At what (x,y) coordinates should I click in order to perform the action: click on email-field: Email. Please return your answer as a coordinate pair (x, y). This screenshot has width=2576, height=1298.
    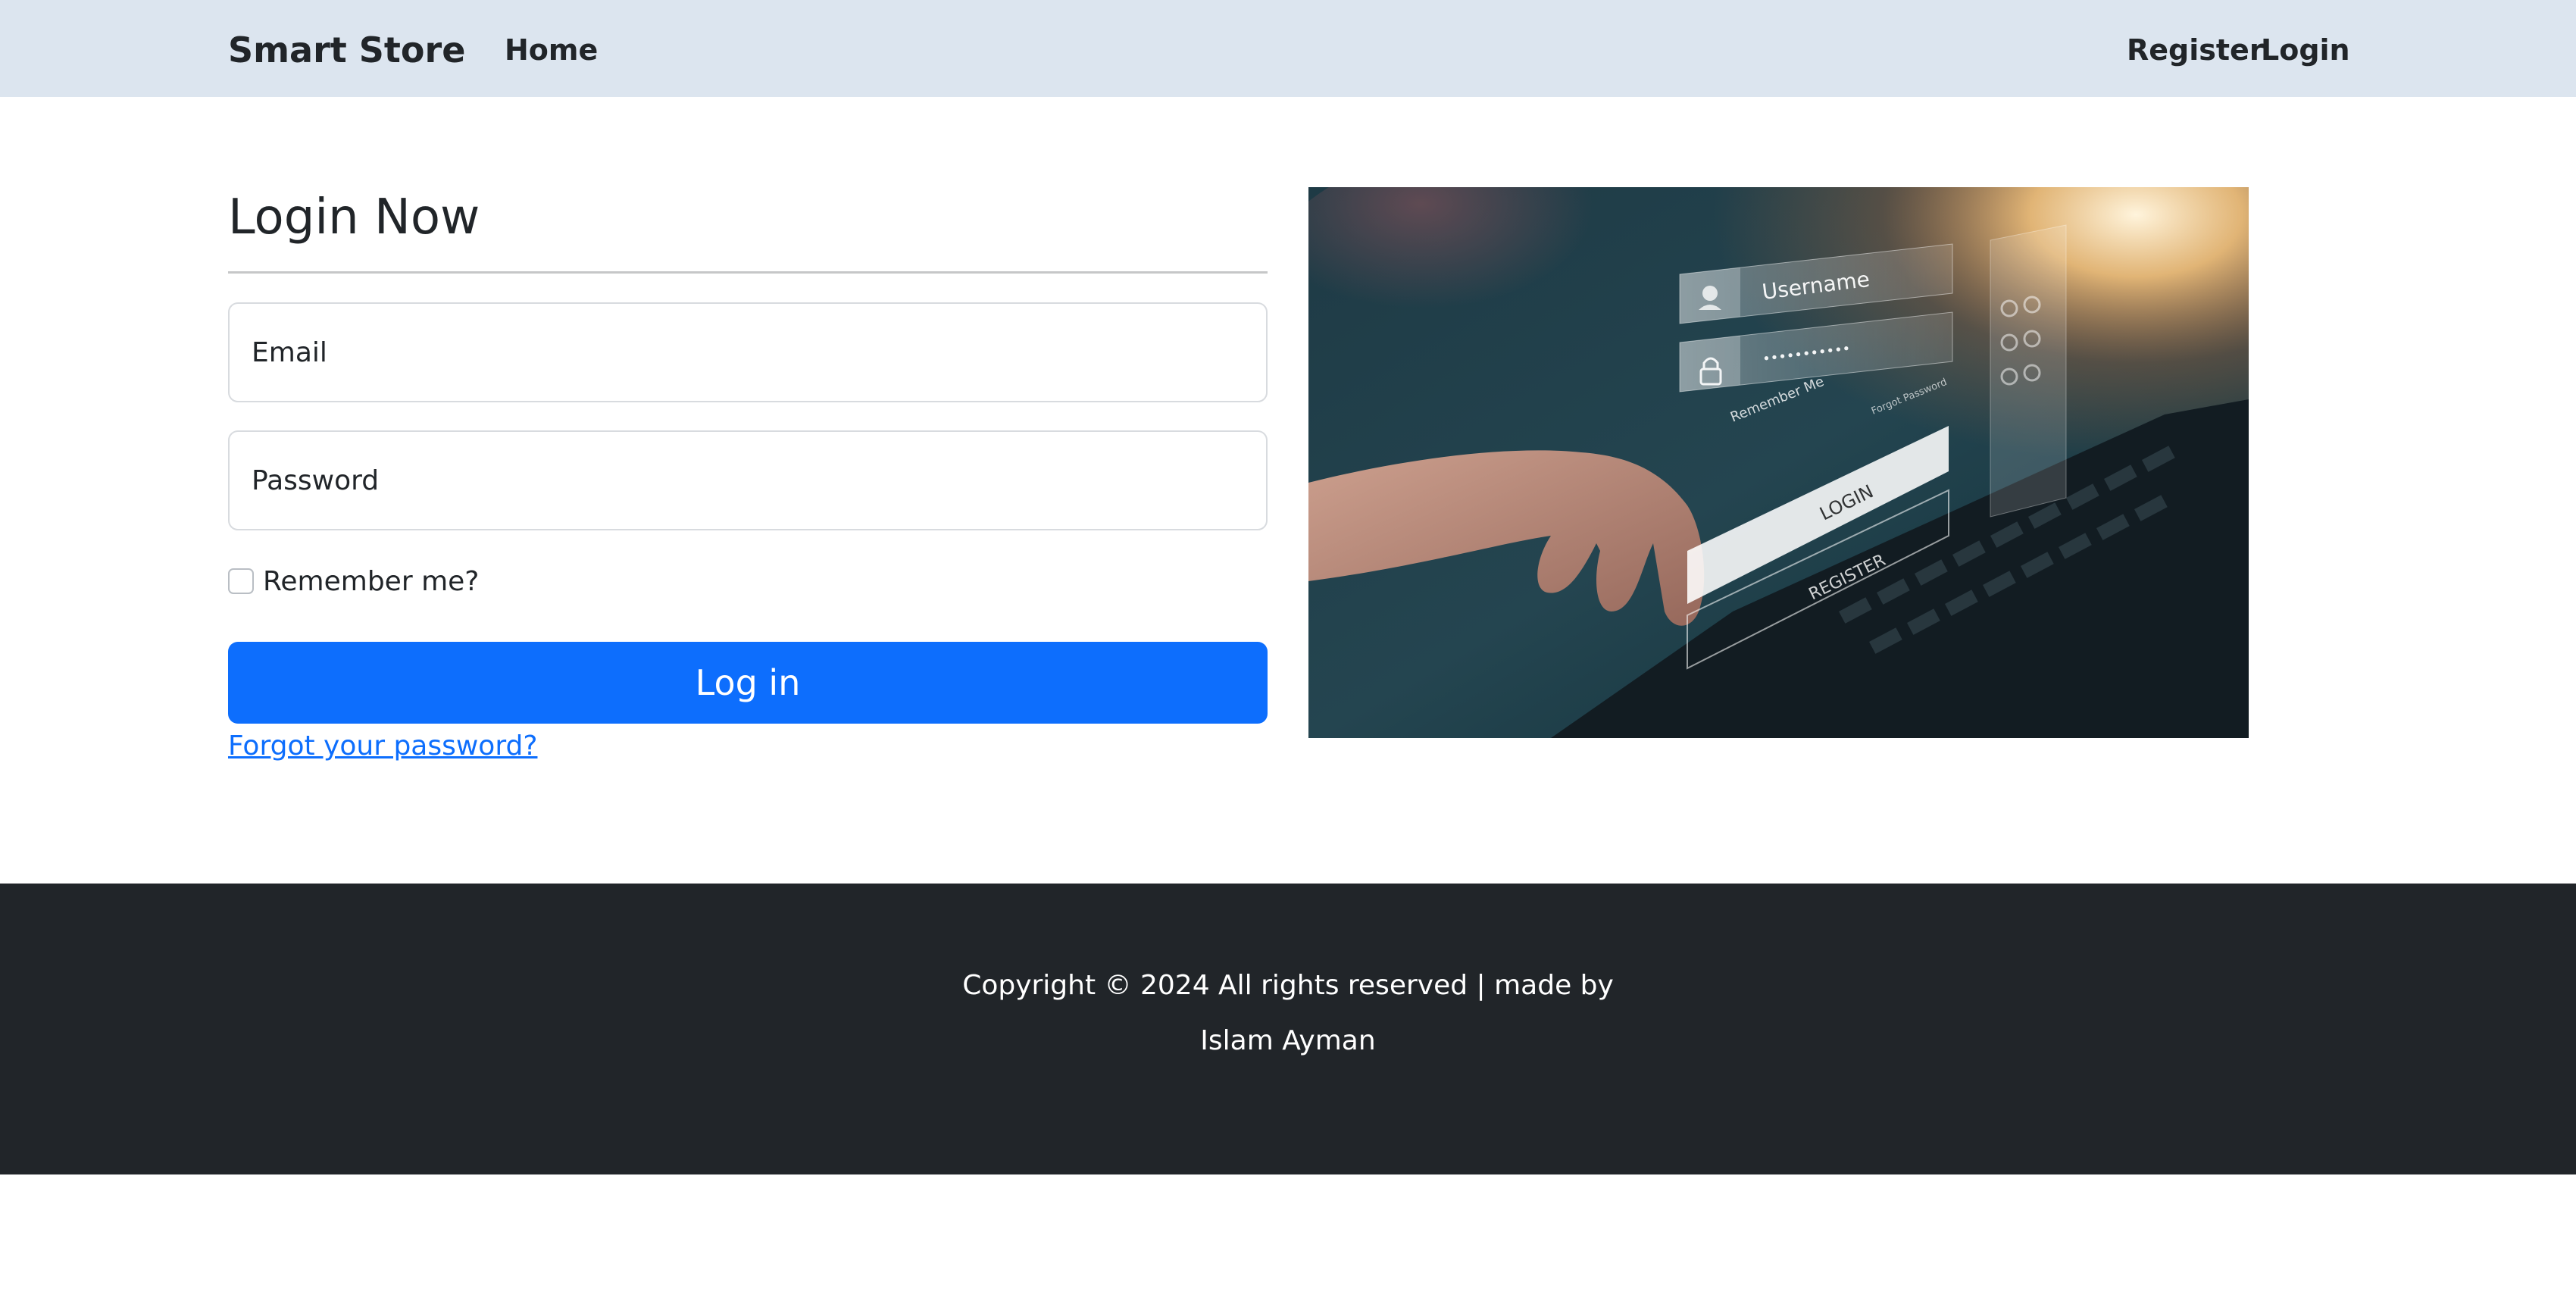
    Looking at the image, I should click on (748, 352).